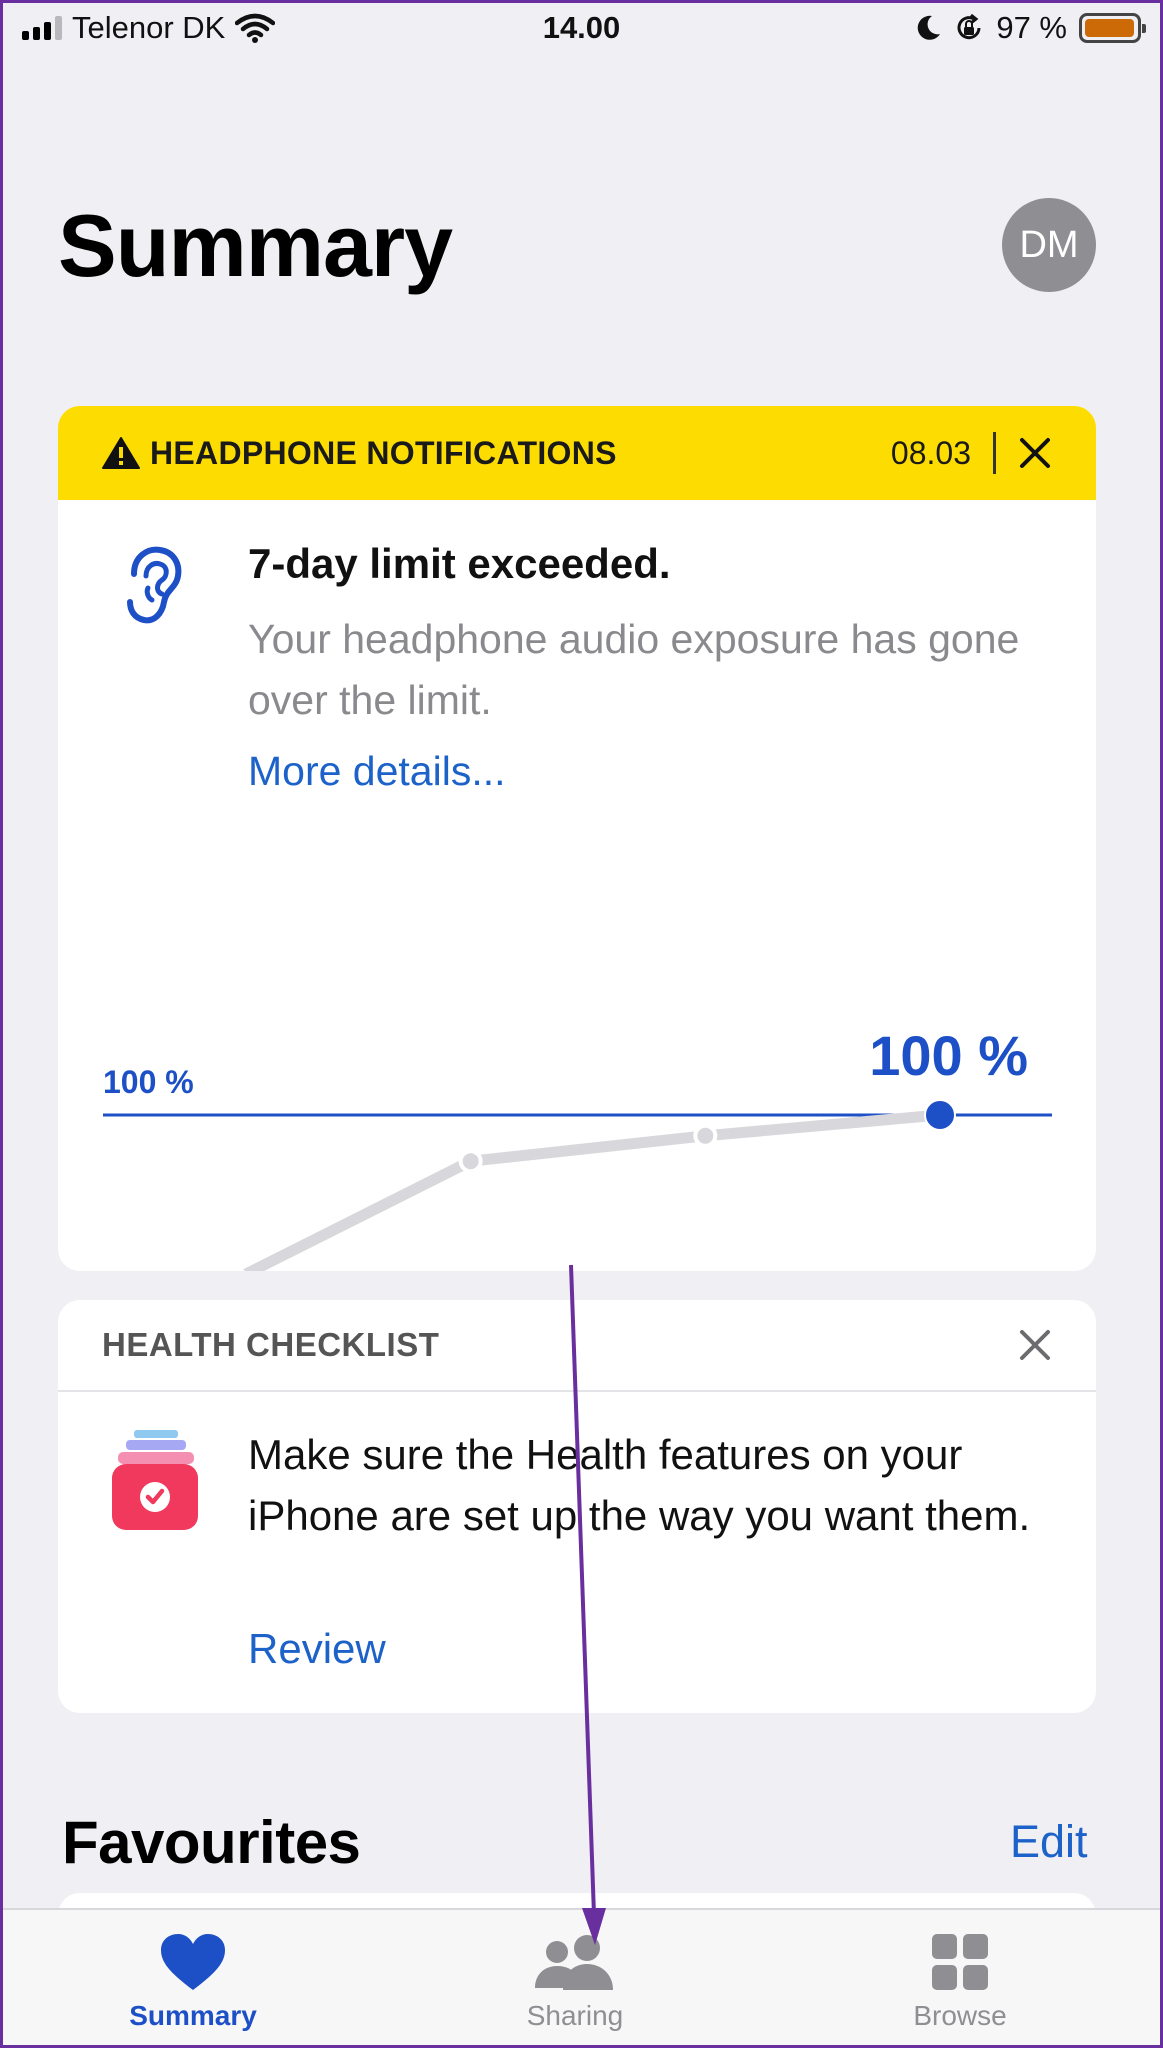 The width and height of the screenshot is (1163, 2048). What do you see at coordinates (1049, 1842) in the screenshot?
I see `edit-favourites-button: Edit` at bounding box center [1049, 1842].